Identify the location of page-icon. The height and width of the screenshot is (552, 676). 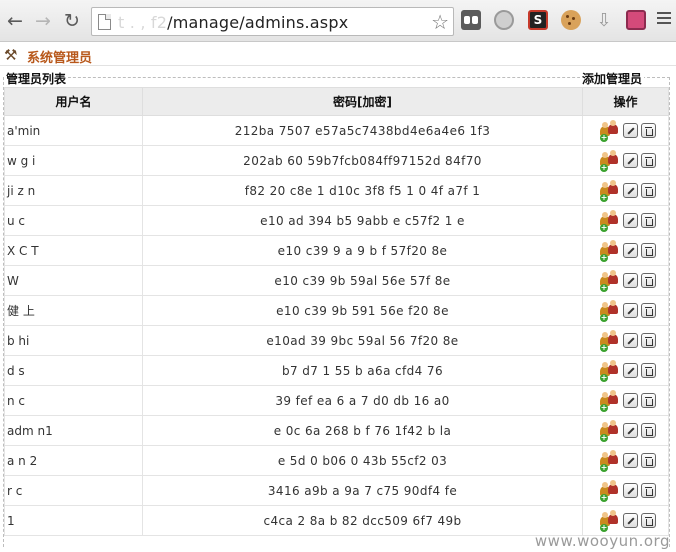
(104, 22).